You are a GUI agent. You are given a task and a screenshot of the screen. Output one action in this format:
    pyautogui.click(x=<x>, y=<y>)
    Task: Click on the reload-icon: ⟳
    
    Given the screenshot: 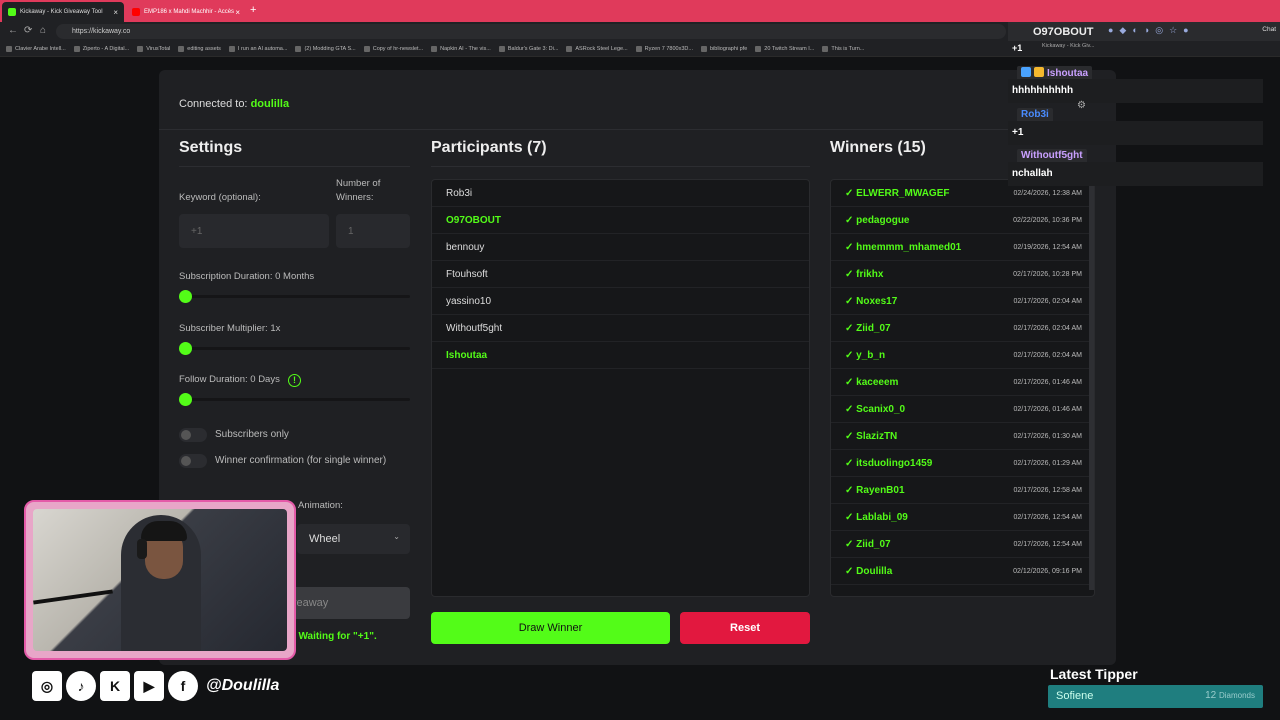 What is the action you would take?
    pyautogui.click(x=28, y=30)
    